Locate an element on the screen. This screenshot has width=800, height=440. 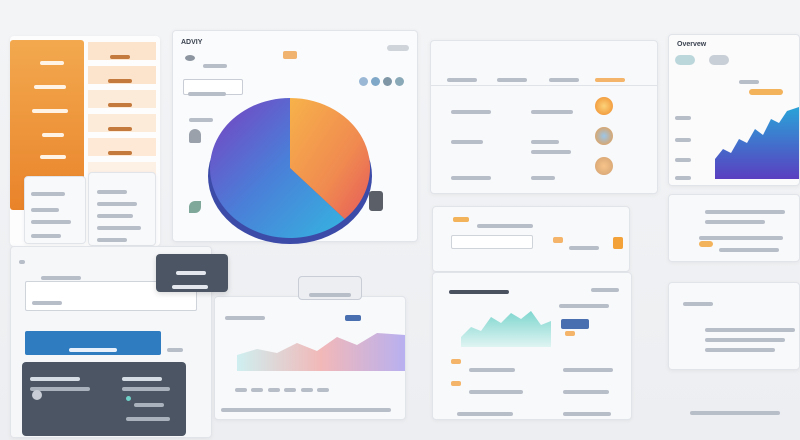
metrics-panel is located at coordinates (532, 346).